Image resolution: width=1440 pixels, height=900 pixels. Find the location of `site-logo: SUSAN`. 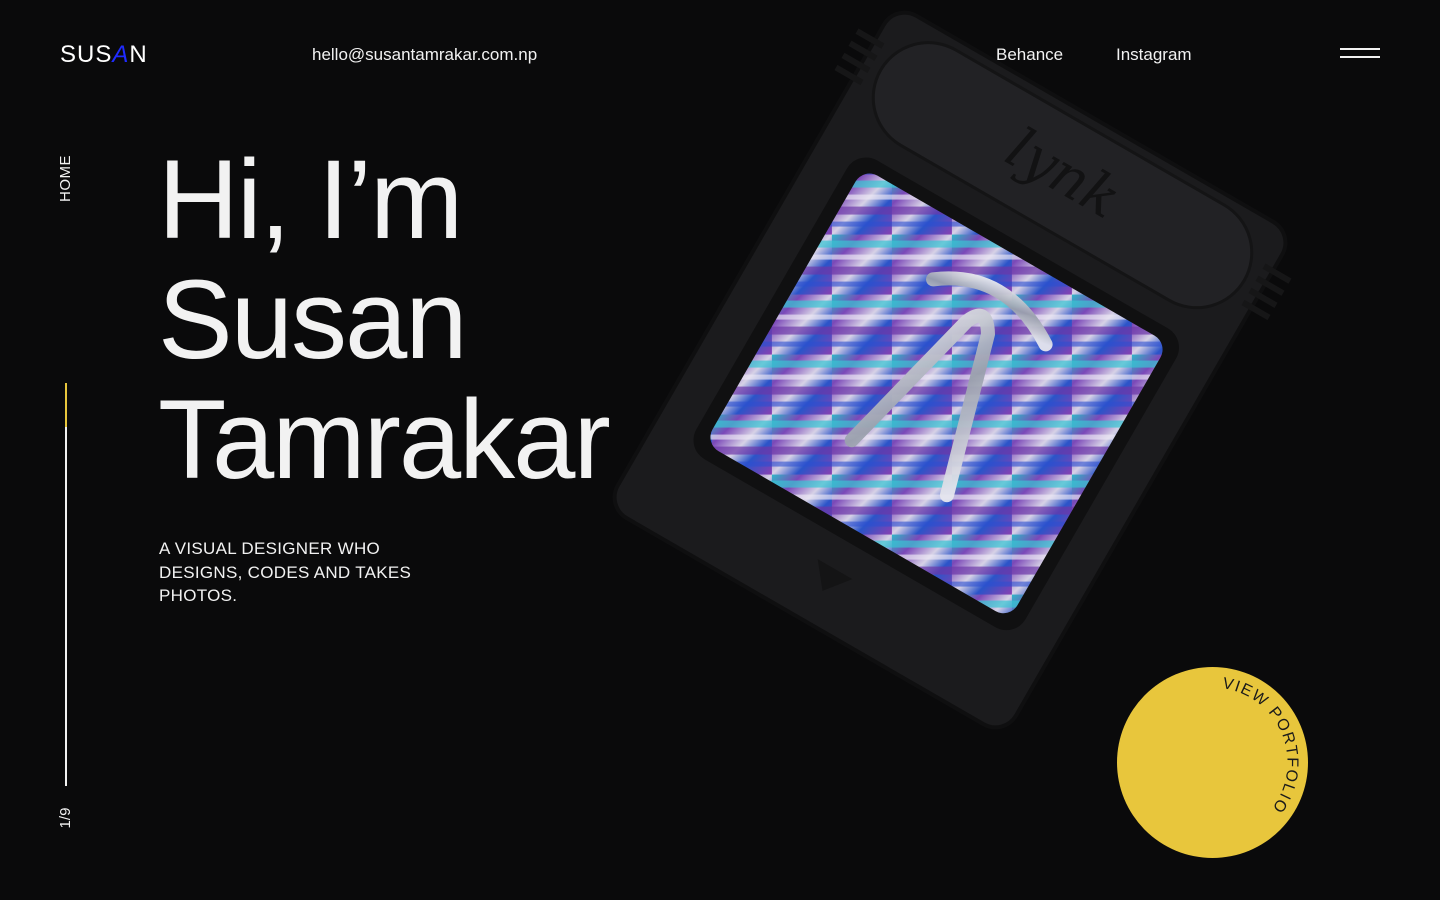

site-logo: SUSAN is located at coordinates (104, 55).